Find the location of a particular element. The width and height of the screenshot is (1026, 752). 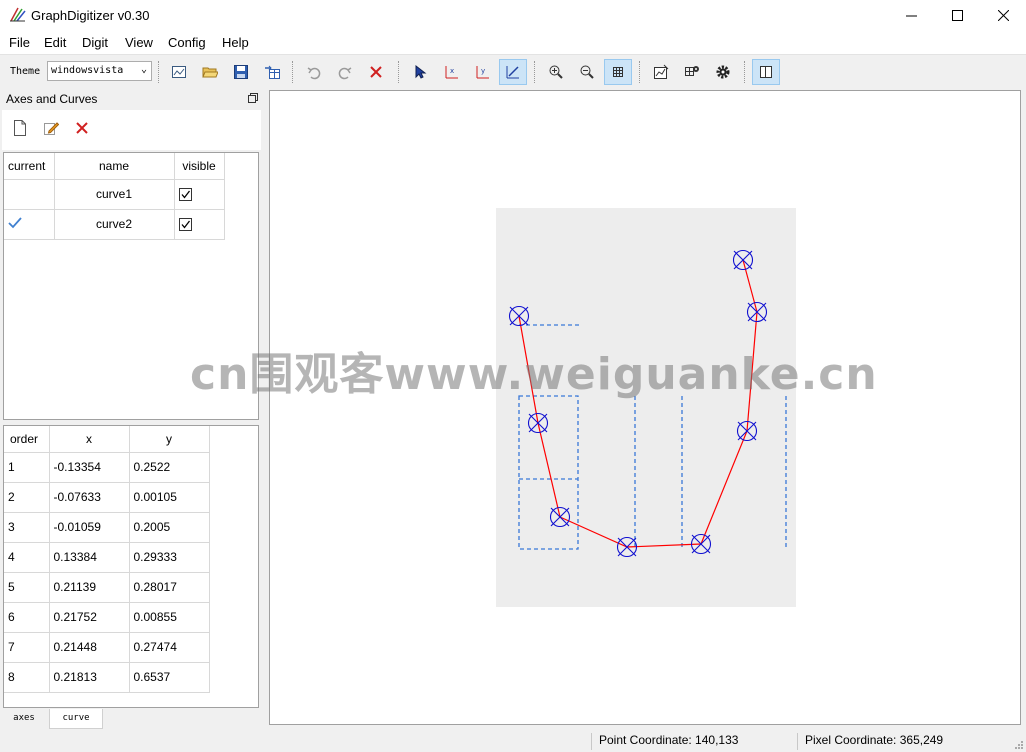

maximize-button is located at coordinates (957, 15).